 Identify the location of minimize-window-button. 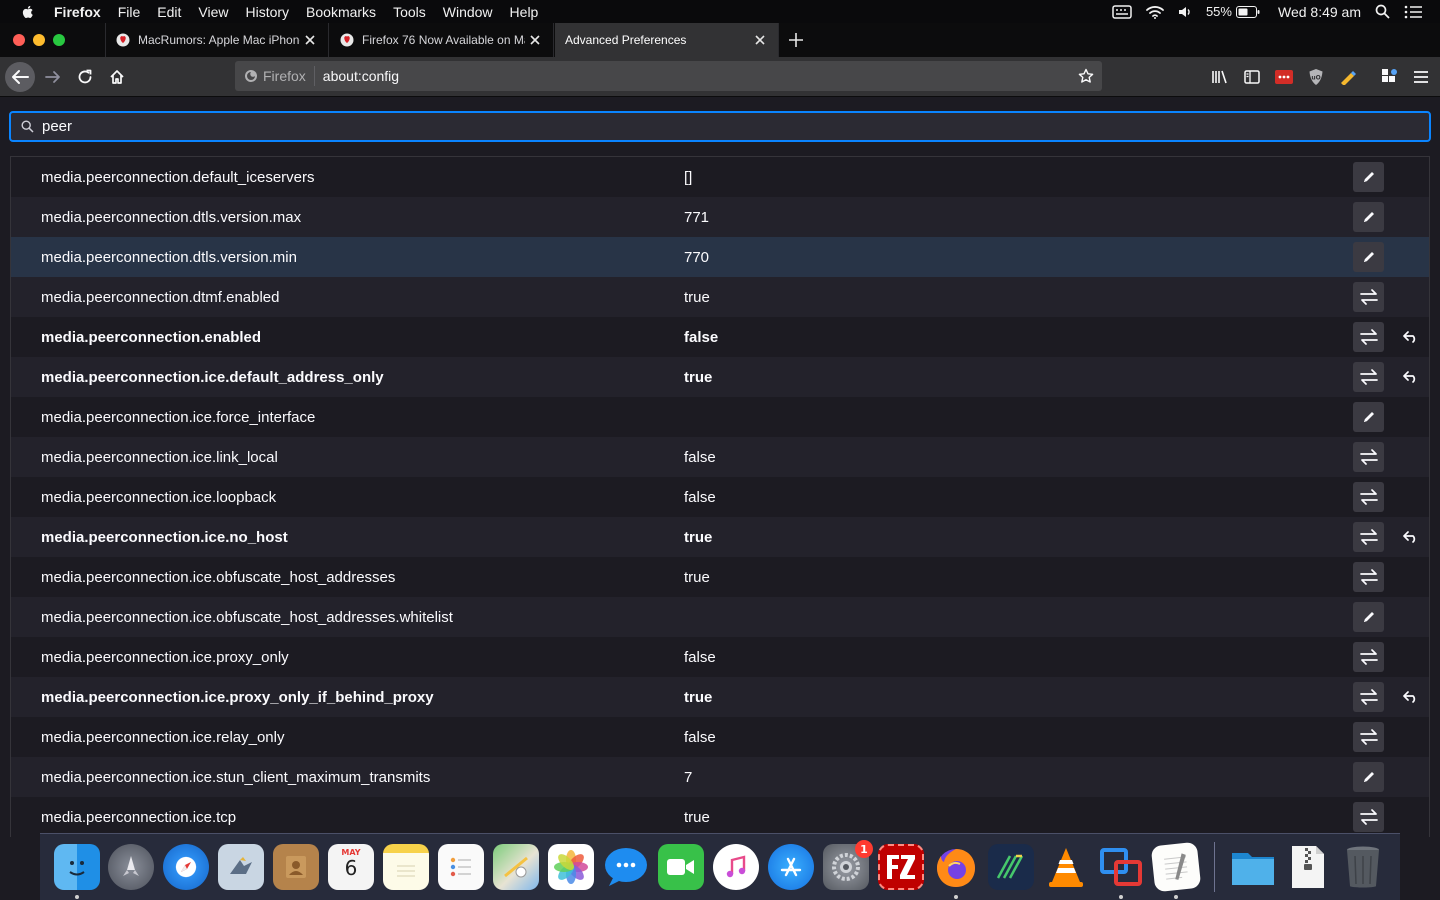
(39, 40).